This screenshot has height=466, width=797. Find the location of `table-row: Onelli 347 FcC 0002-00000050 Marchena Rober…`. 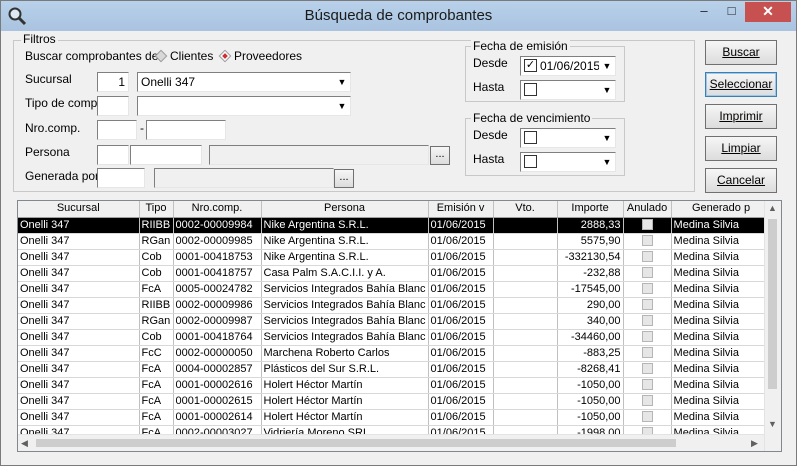

table-row: Onelli 347 FcC 0002-00000050 Marchena Rober… is located at coordinates (395, 353).